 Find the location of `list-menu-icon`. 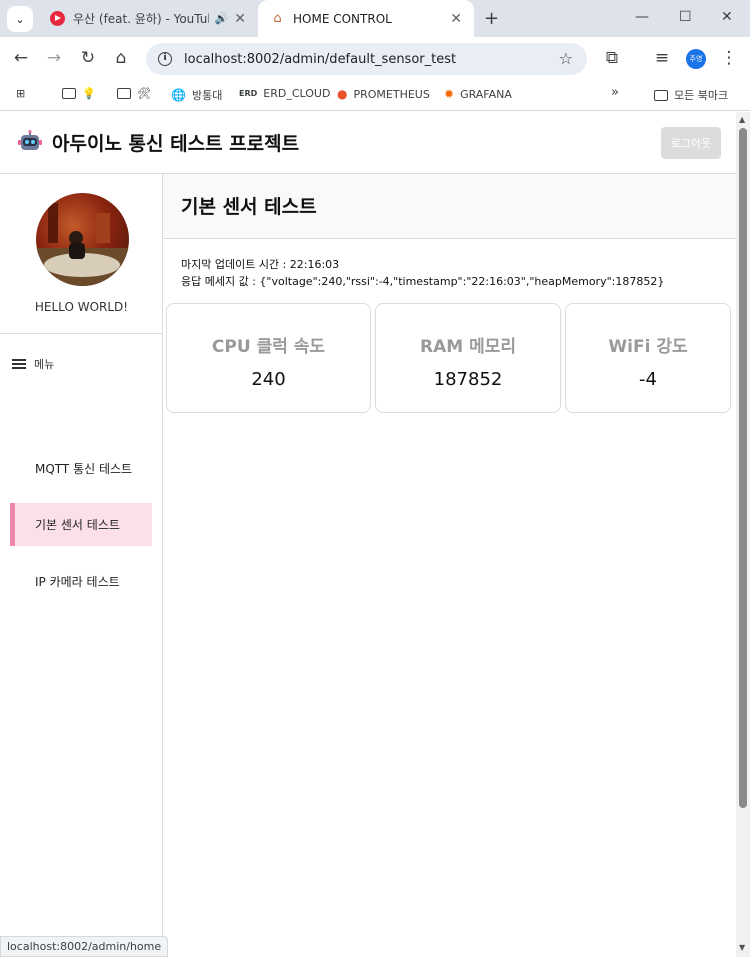

list-menu-icon is located at coordinates (19, 364).